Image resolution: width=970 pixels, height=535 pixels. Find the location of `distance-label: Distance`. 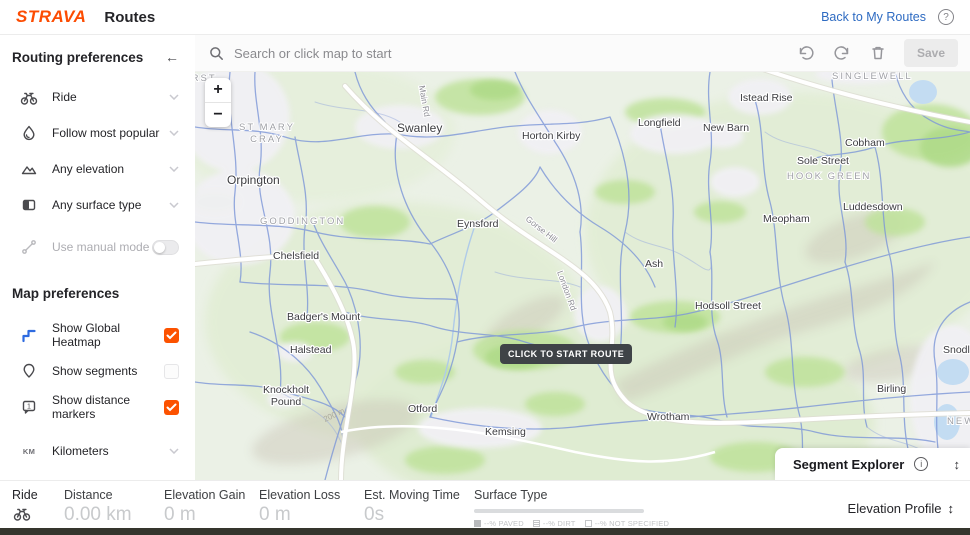

distance-label: Distance is located at coordinates (88, 495).